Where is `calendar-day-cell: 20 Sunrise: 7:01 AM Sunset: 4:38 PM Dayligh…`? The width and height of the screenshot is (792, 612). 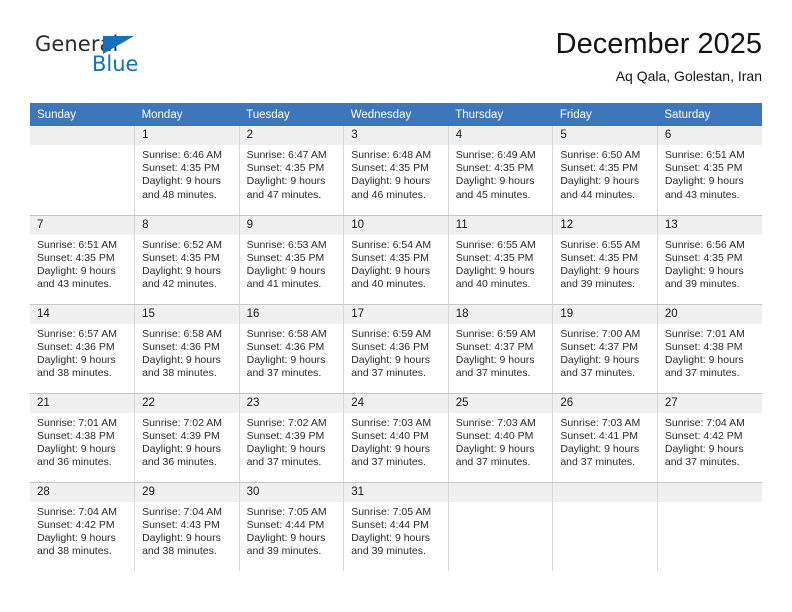 calendar-day-cell: 20 Sunrise: 7:01 AM Sunset: 4:38 PM Dayligh… is located at coordinates (709, 349).